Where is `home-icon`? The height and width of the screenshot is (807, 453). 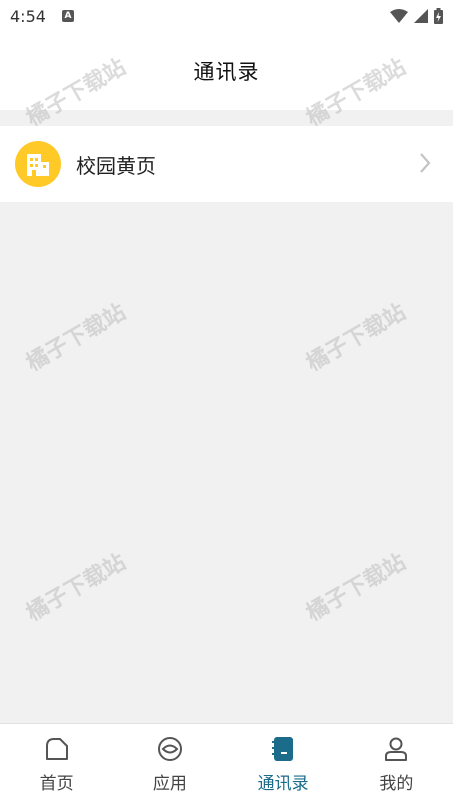 home-icon is located at coordinates (57, 749).